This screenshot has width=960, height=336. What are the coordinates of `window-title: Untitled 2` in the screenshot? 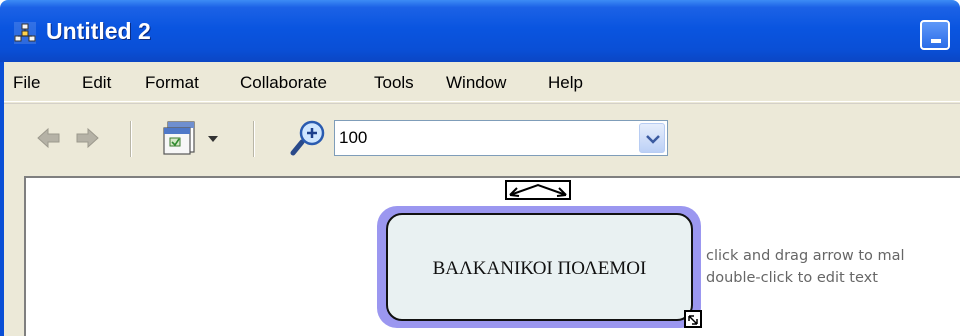 It's located at (98, 31).